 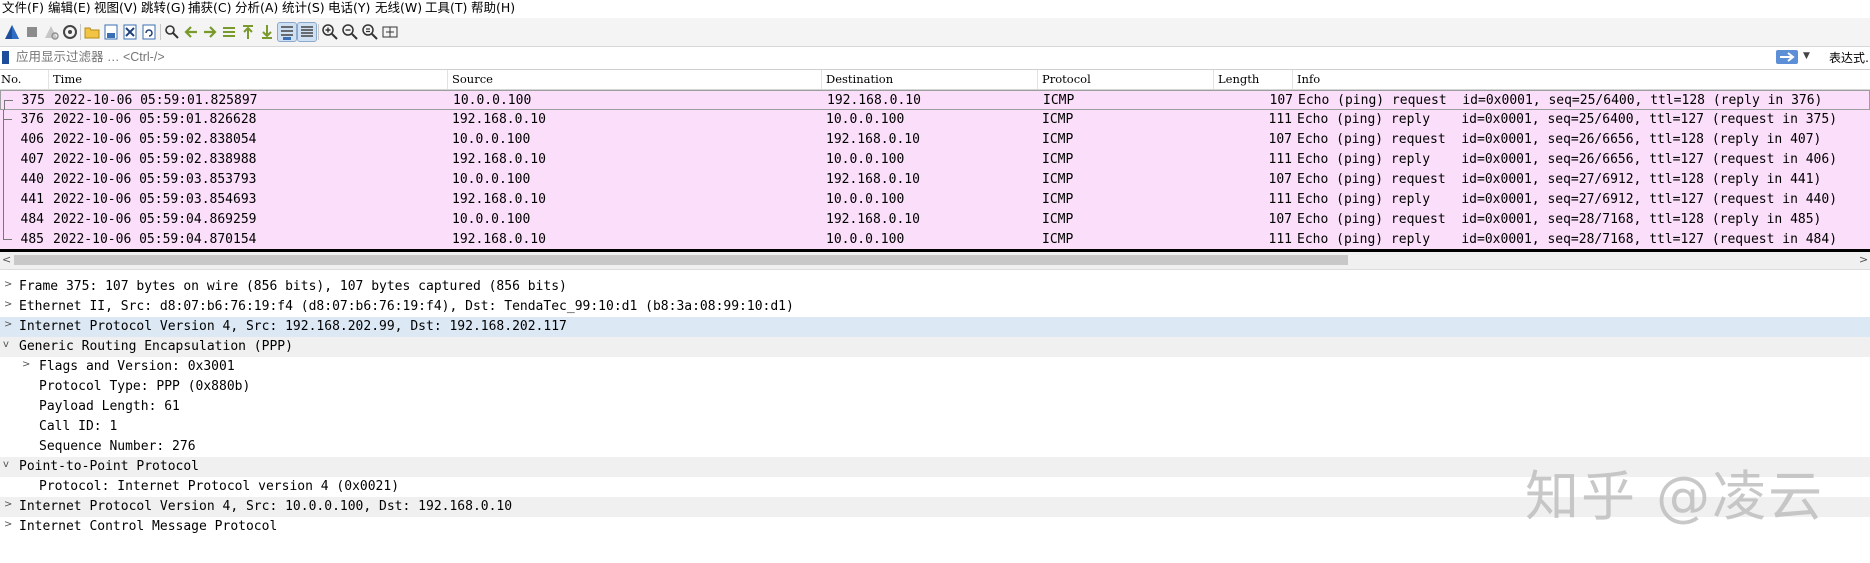 What do you see at coordinates (11, 79) in the screenshot?
I see `column-header-no: No.` at bounding box center [11, 79].